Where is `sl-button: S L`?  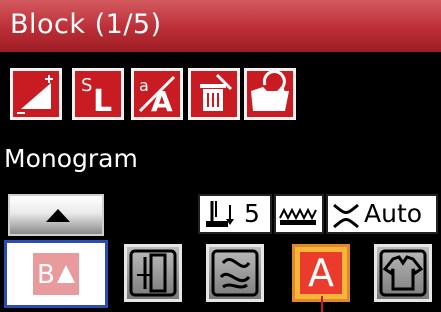 sl-button: S L is located at coordinates (98, 94).